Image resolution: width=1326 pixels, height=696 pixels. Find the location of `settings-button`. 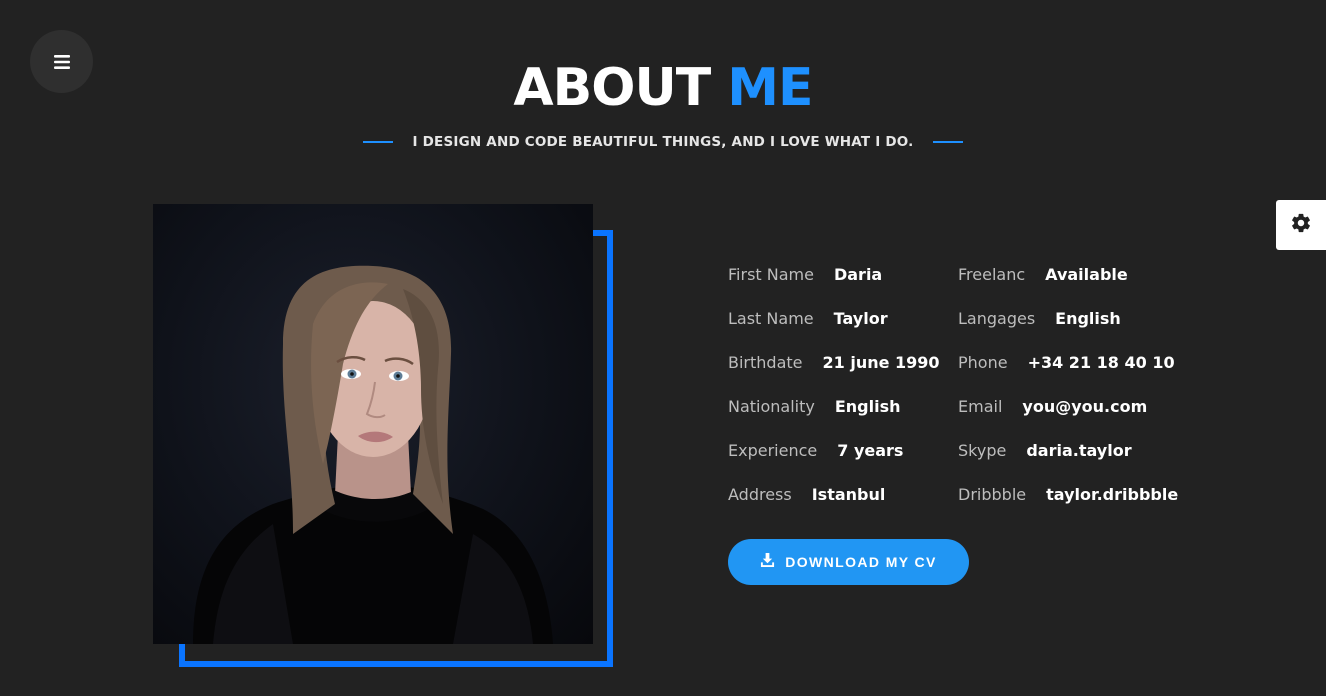

settings-button is located at coordinates (1301, 225).